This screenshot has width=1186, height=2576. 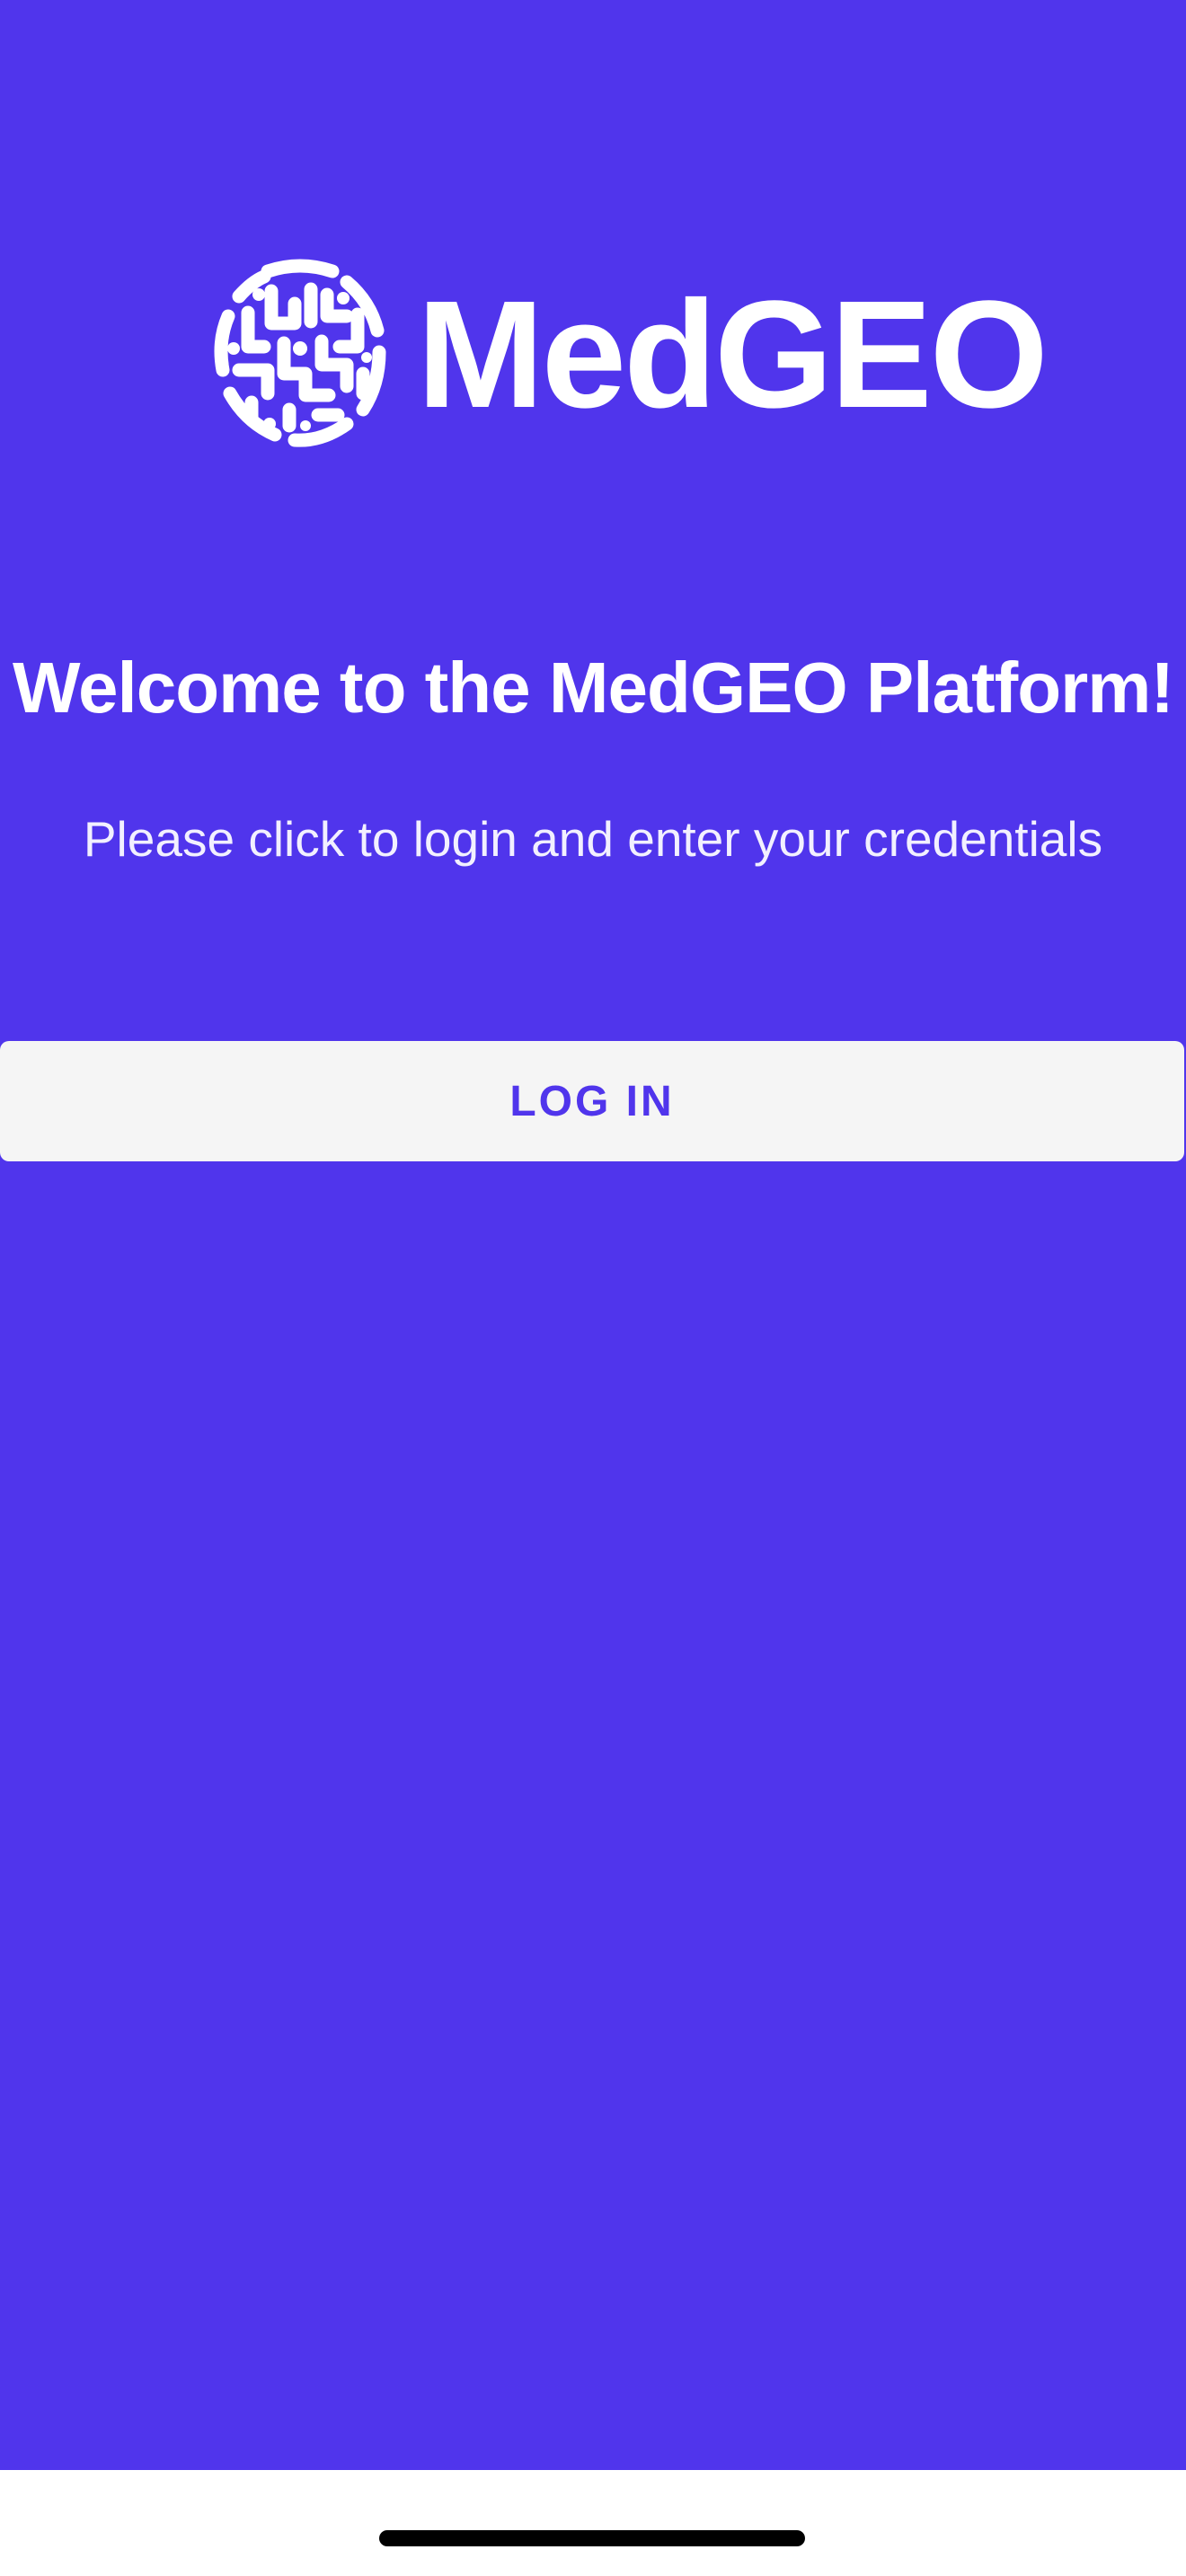 What do you see at coordinates (300, 353) in the screenshot?
I see `brain-globe-logo-icon` at bounding box center [300, 353].